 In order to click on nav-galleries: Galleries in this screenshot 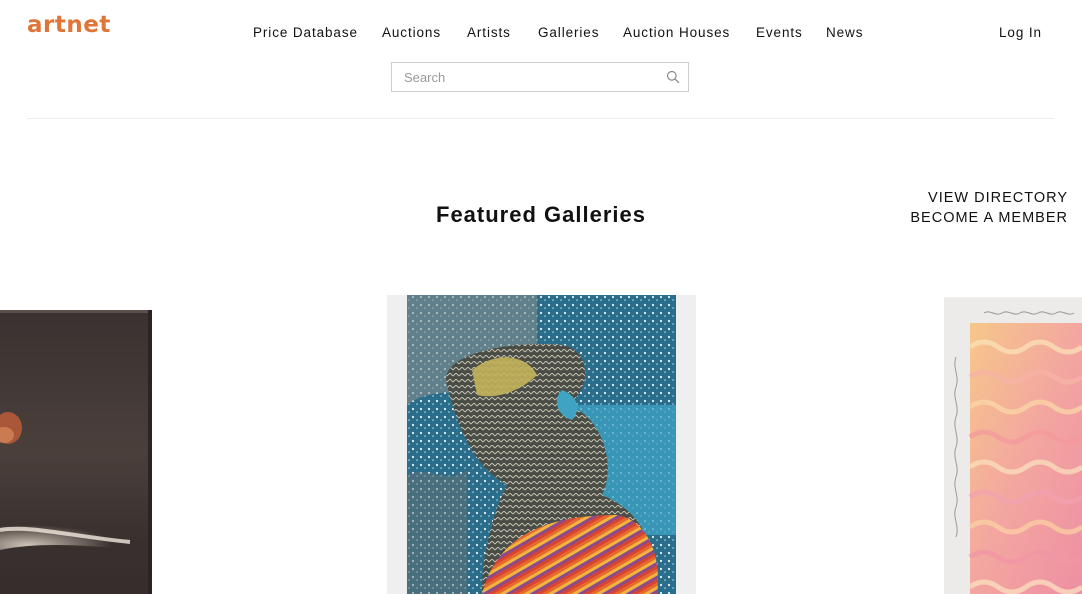, I will do `click(568, 33)`.